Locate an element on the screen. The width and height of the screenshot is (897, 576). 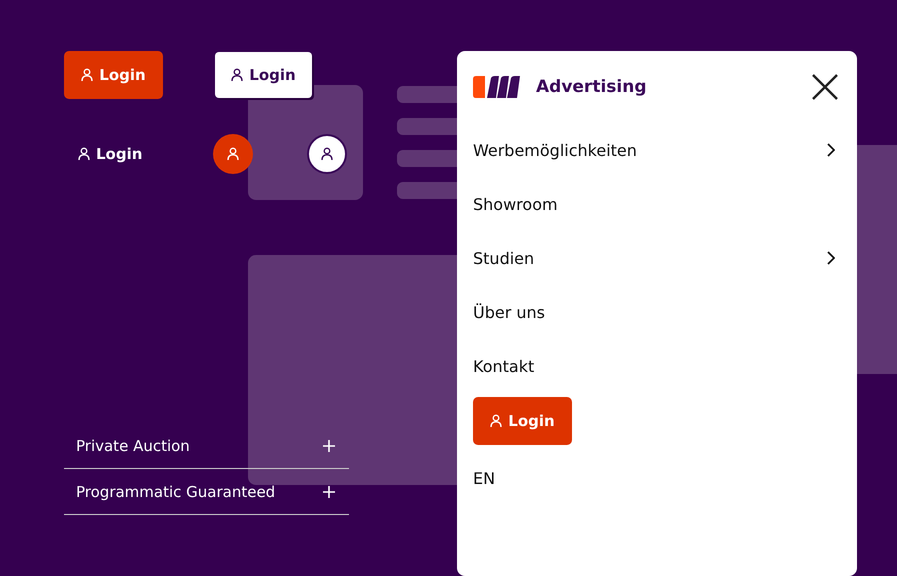
language-link: EN is located at coordinates (484, 478).